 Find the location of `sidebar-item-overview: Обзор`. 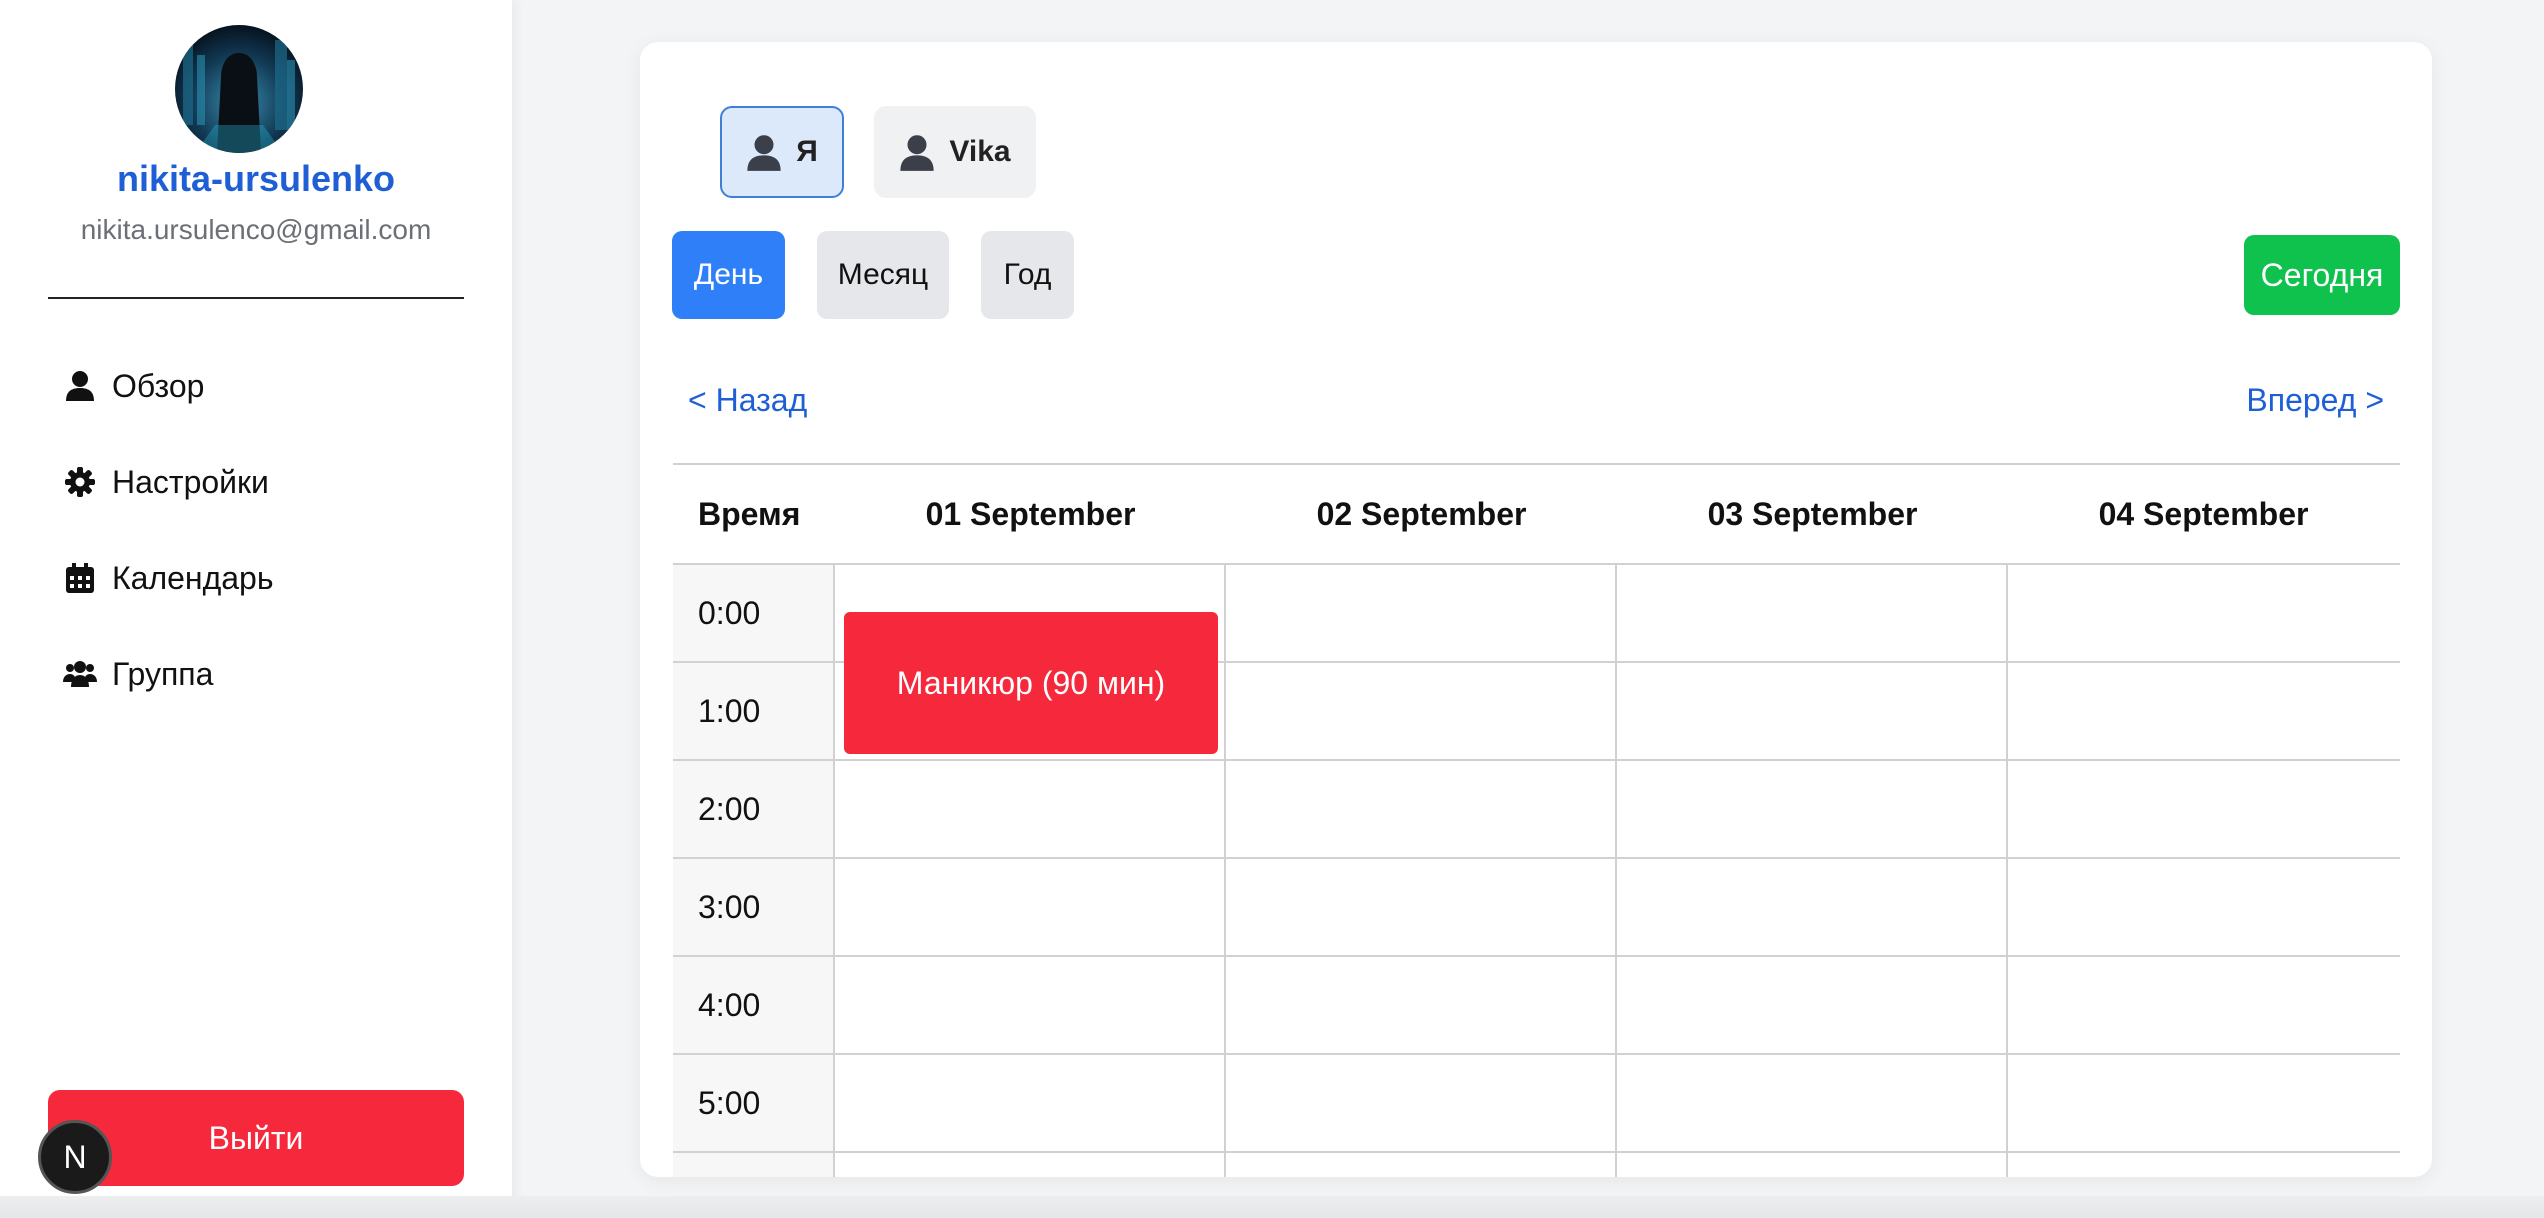

sidebar-item-overview: Обзор is located at coordinates (270, 386).